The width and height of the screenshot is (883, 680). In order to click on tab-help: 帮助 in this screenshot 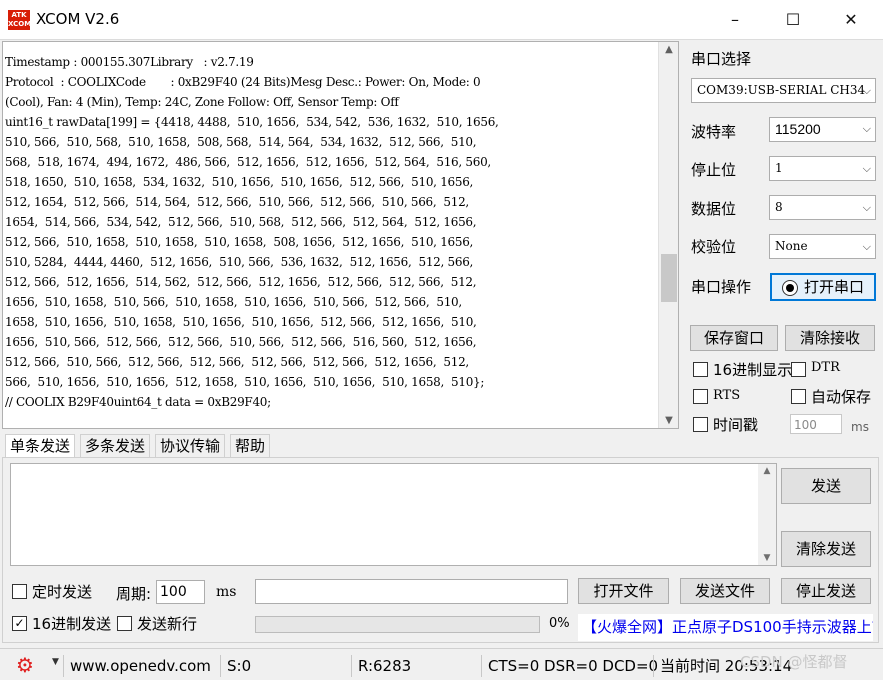, I will do `click(250, 446)`.